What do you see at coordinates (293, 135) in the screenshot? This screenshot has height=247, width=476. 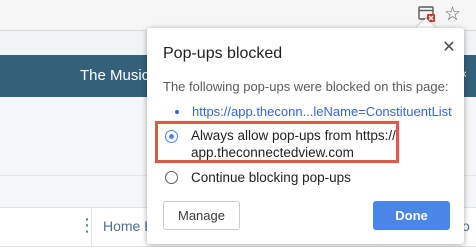 I see `allow-option-label: Always allow pop-ups from https://` at bounding box center [293, 135].